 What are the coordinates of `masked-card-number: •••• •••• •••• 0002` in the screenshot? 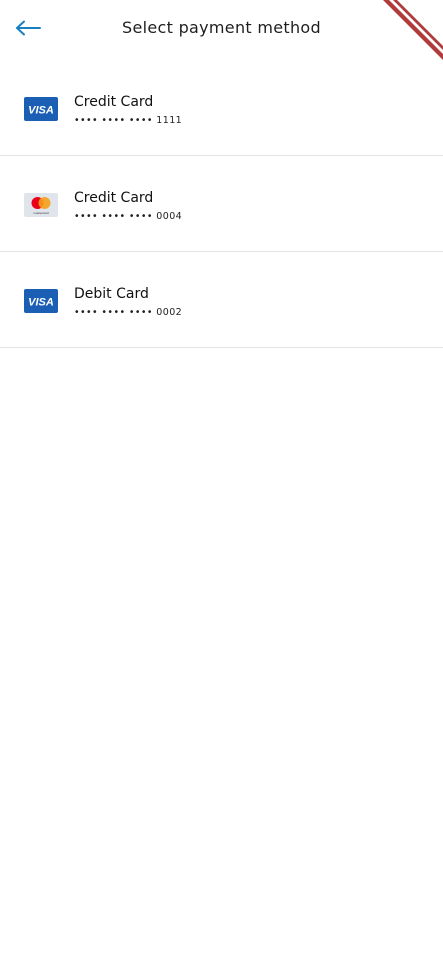 It's located at (128, 312).